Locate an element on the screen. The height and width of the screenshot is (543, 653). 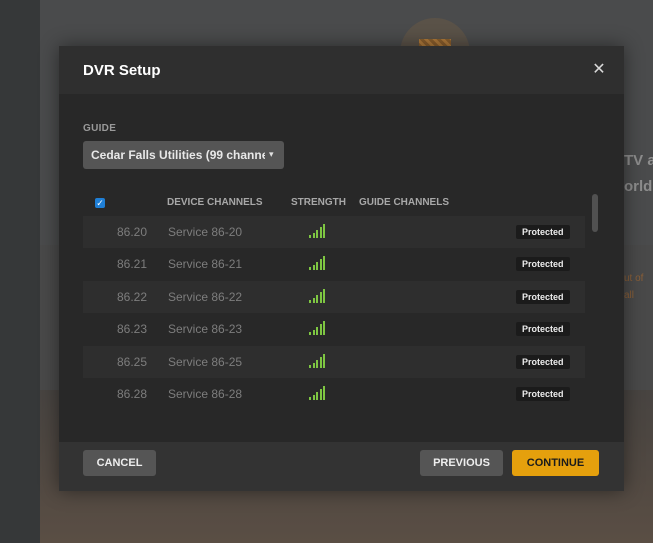
channel-name: Service 86-21 is located at coordinates (205, 264).